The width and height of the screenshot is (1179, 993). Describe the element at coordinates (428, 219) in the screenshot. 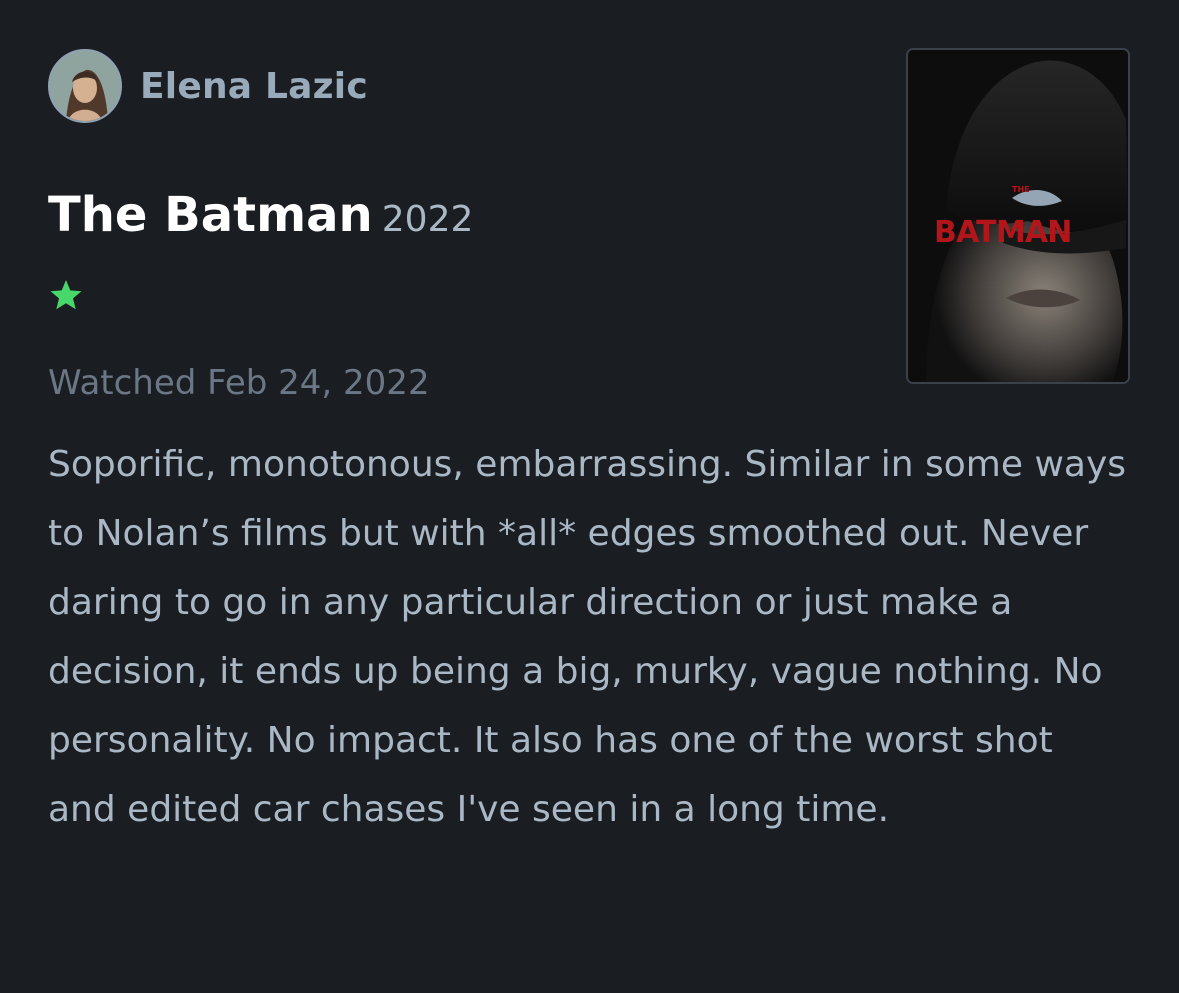

I see `film-year: 2022` at that location.